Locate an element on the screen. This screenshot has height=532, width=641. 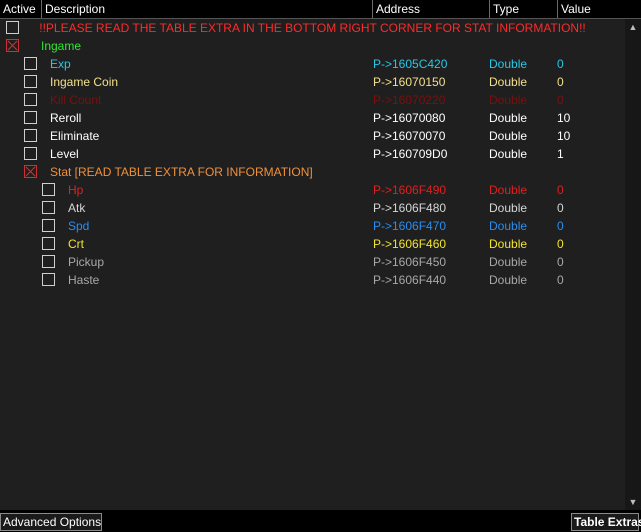
row-address: P->16070080 is located at coordinates (409, 118).